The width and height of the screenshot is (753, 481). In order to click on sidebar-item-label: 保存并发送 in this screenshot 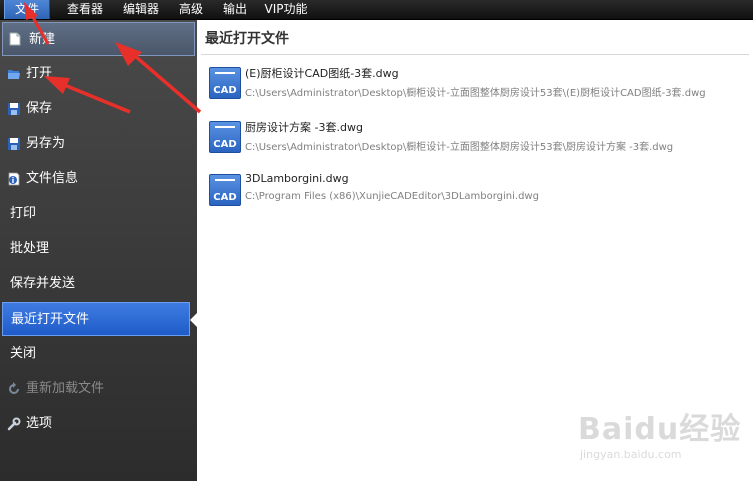, I will do `click(43, 283)`.